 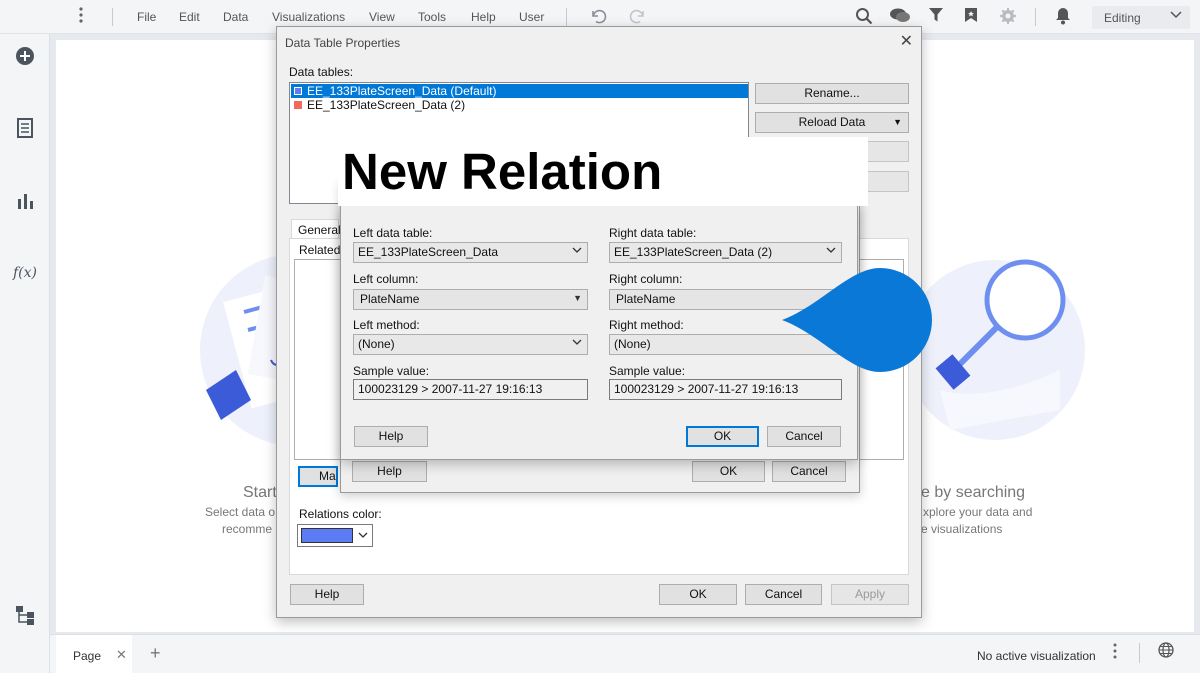 What do you see at coordinates (728, 471) in the screenshot?
I see `manage-ok-button: OK` at bounding box center [728, 471].